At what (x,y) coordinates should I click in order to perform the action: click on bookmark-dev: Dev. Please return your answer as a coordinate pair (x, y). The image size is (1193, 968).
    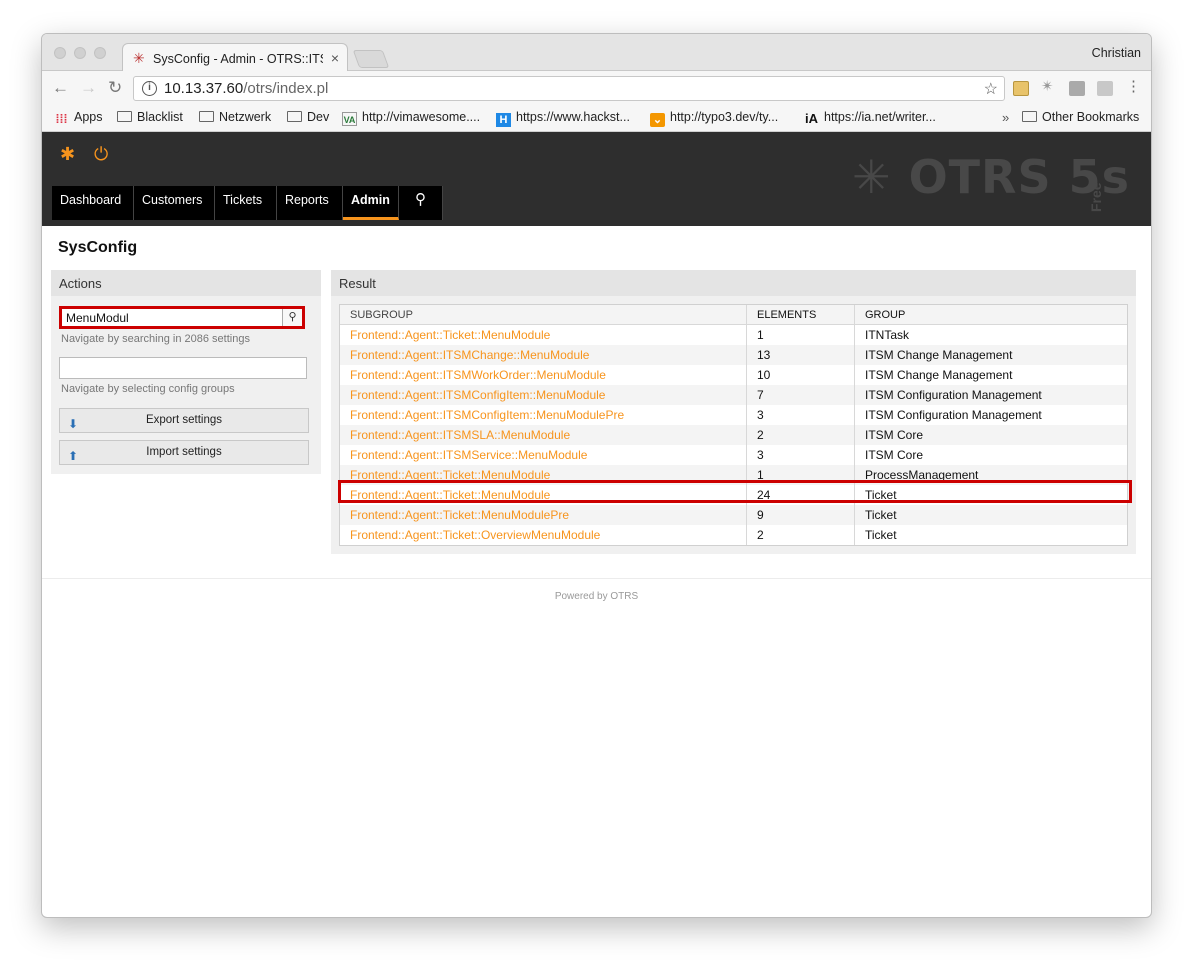
    Looking at the image, I should click on (308, 117).